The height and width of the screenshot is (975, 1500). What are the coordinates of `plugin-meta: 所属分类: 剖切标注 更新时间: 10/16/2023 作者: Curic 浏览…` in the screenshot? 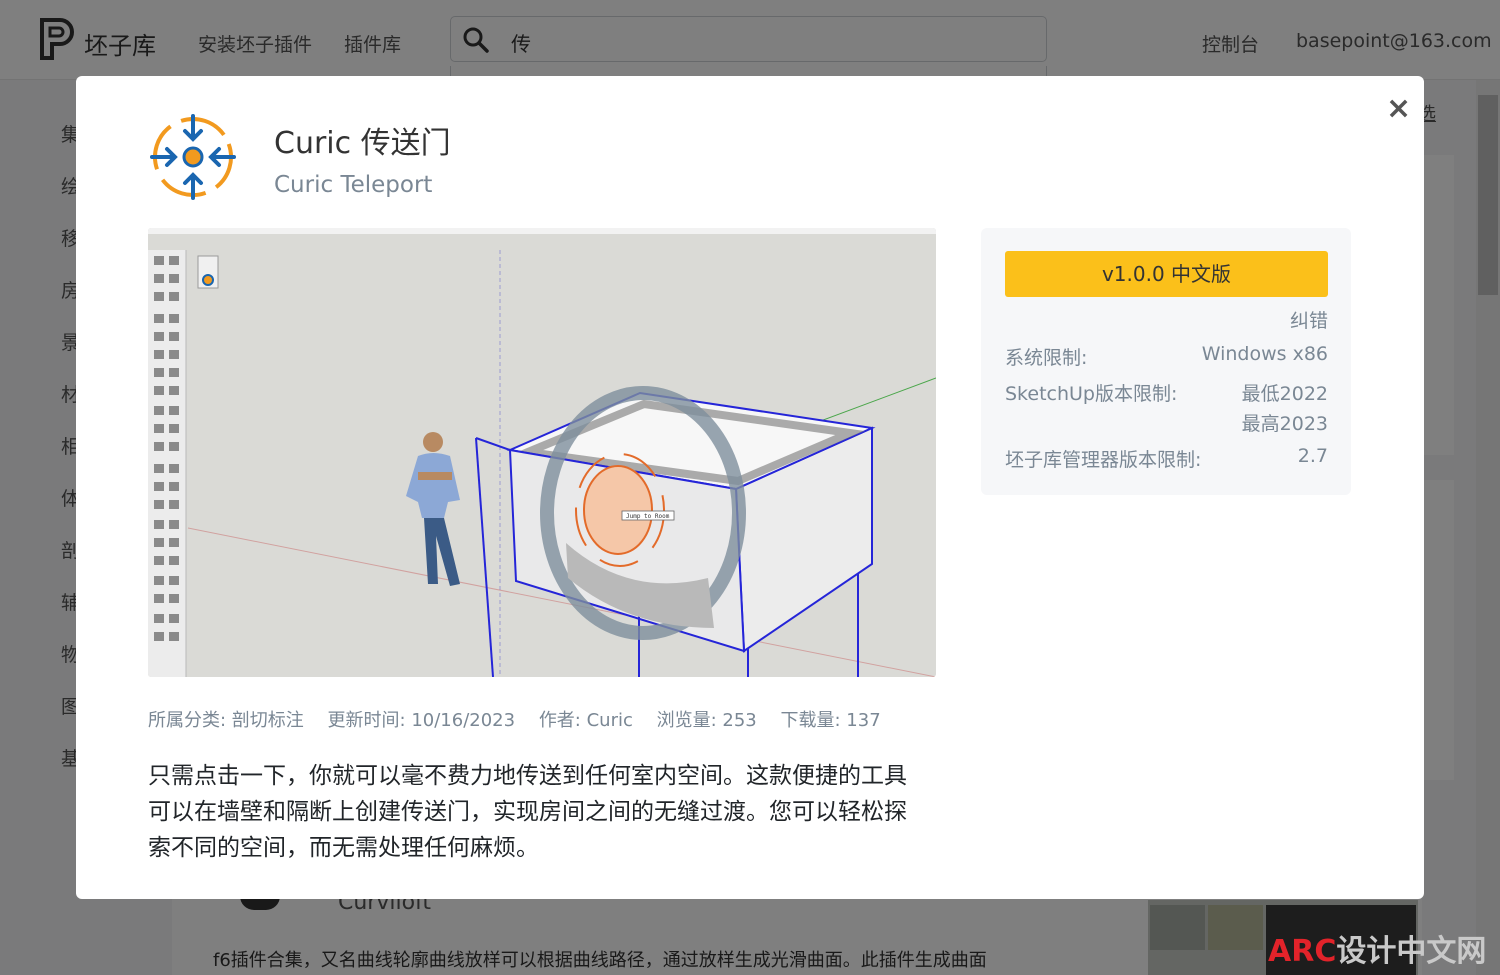 It's located at (523, 719).